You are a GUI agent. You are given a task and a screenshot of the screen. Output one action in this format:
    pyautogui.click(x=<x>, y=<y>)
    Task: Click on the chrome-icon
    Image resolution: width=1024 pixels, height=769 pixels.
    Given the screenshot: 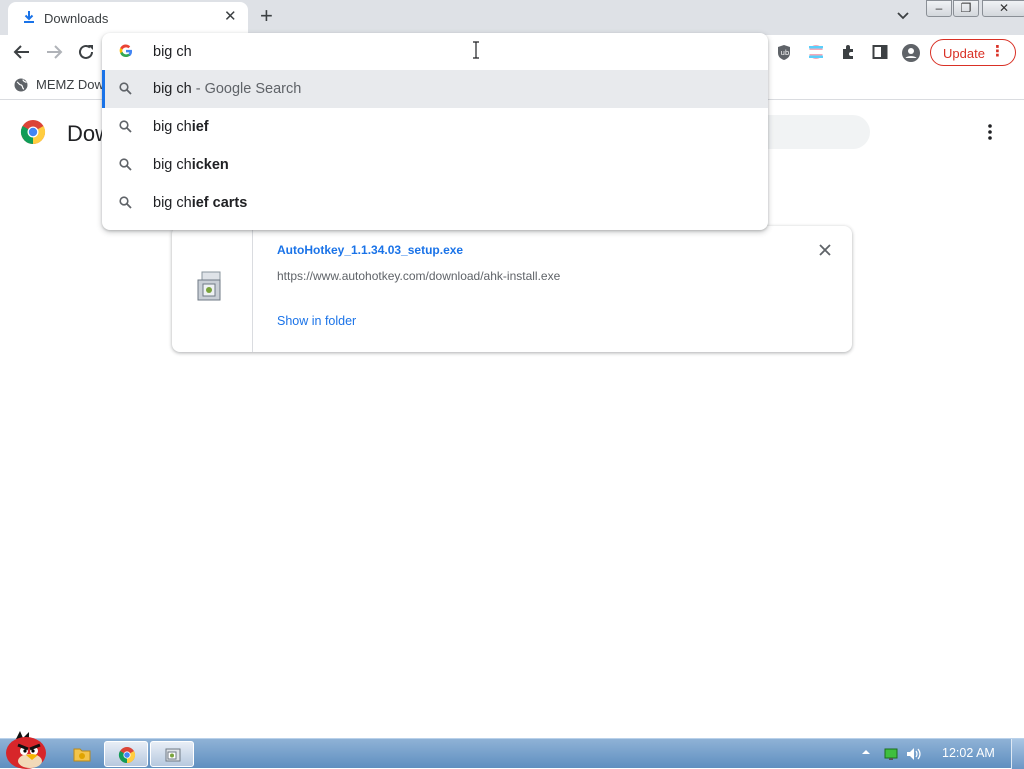 What is the action you would take?
    pyautogui.click(x=127, y=755)
    